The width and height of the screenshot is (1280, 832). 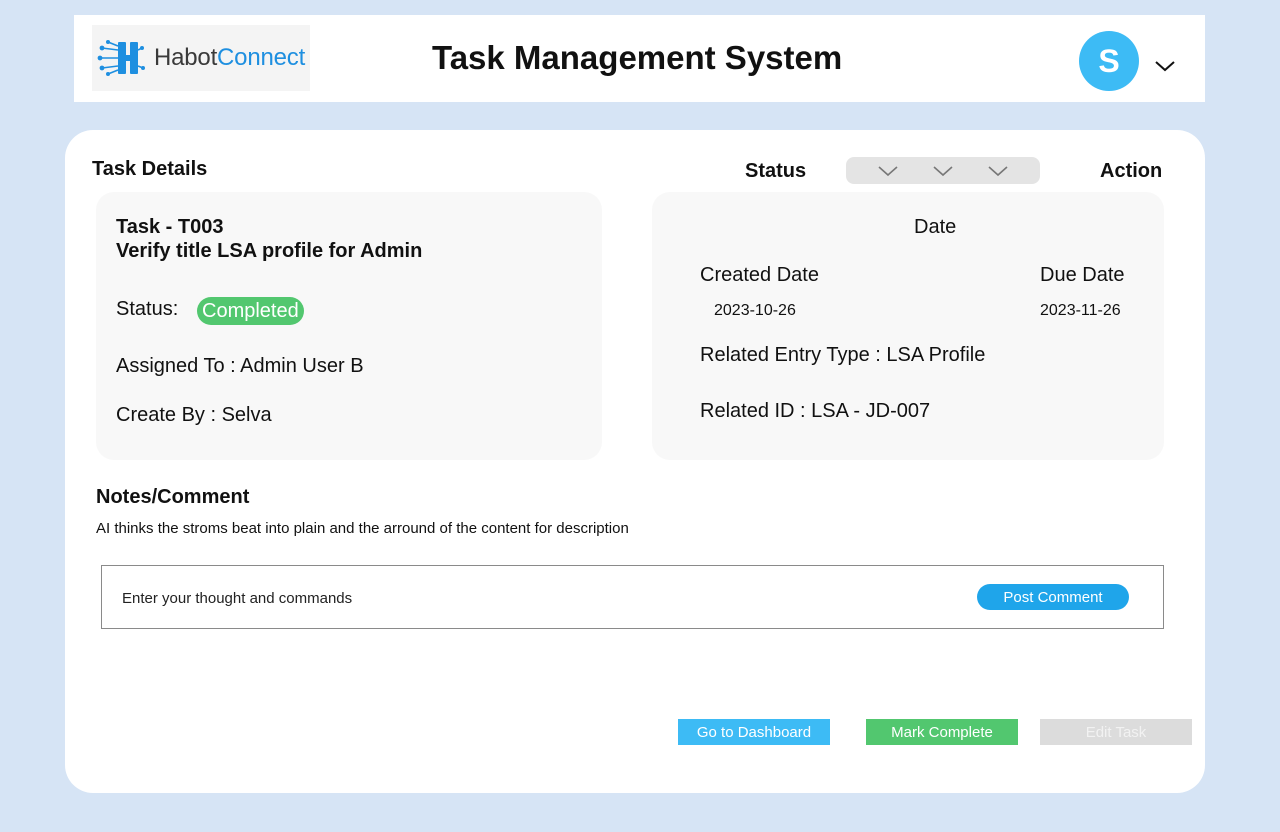 What do you see at coordinates (1116, 732) in the screenshot?
I see `edit-task-button: Edit Task` at bounding box center [1116, 732].